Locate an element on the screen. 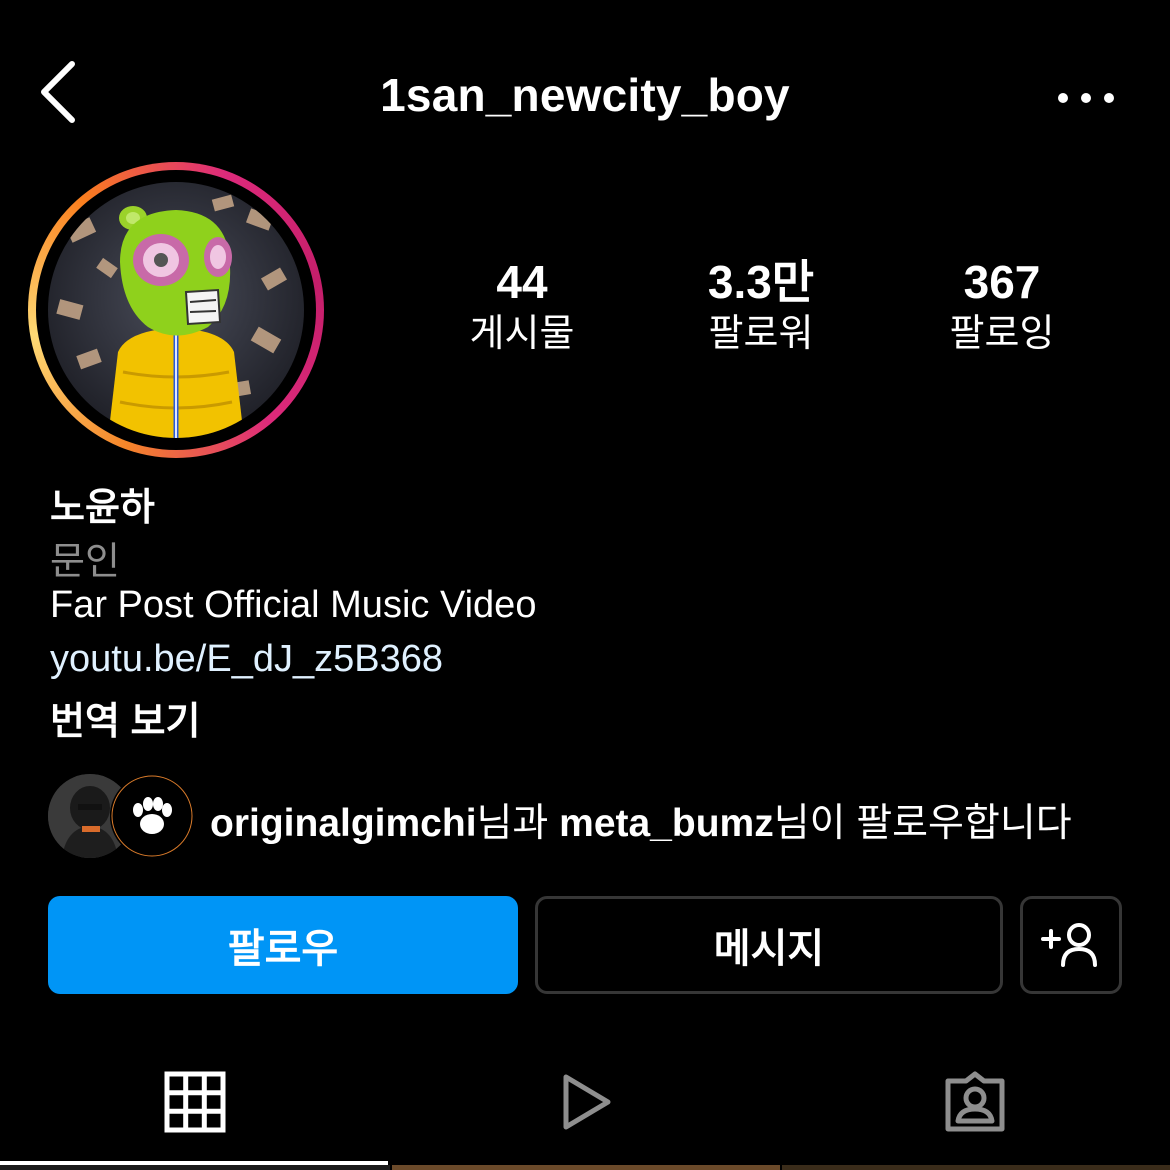 This screenshot has width=1170, height=1170. following-count: 367 is located at coordinates (1002, 282).